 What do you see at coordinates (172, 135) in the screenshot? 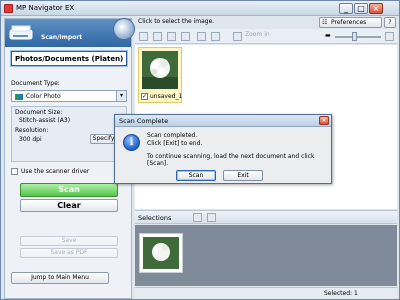
I see `dialog-message-line1: Scan completed.` at bounding box center [172, 135].